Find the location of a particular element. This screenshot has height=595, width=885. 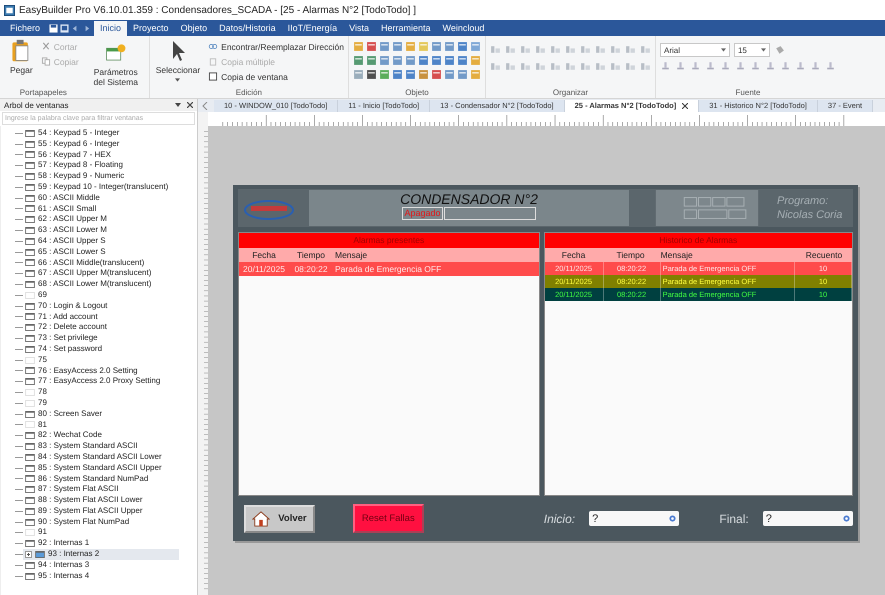

back-button: Volver is located at coordinates (279, 518).